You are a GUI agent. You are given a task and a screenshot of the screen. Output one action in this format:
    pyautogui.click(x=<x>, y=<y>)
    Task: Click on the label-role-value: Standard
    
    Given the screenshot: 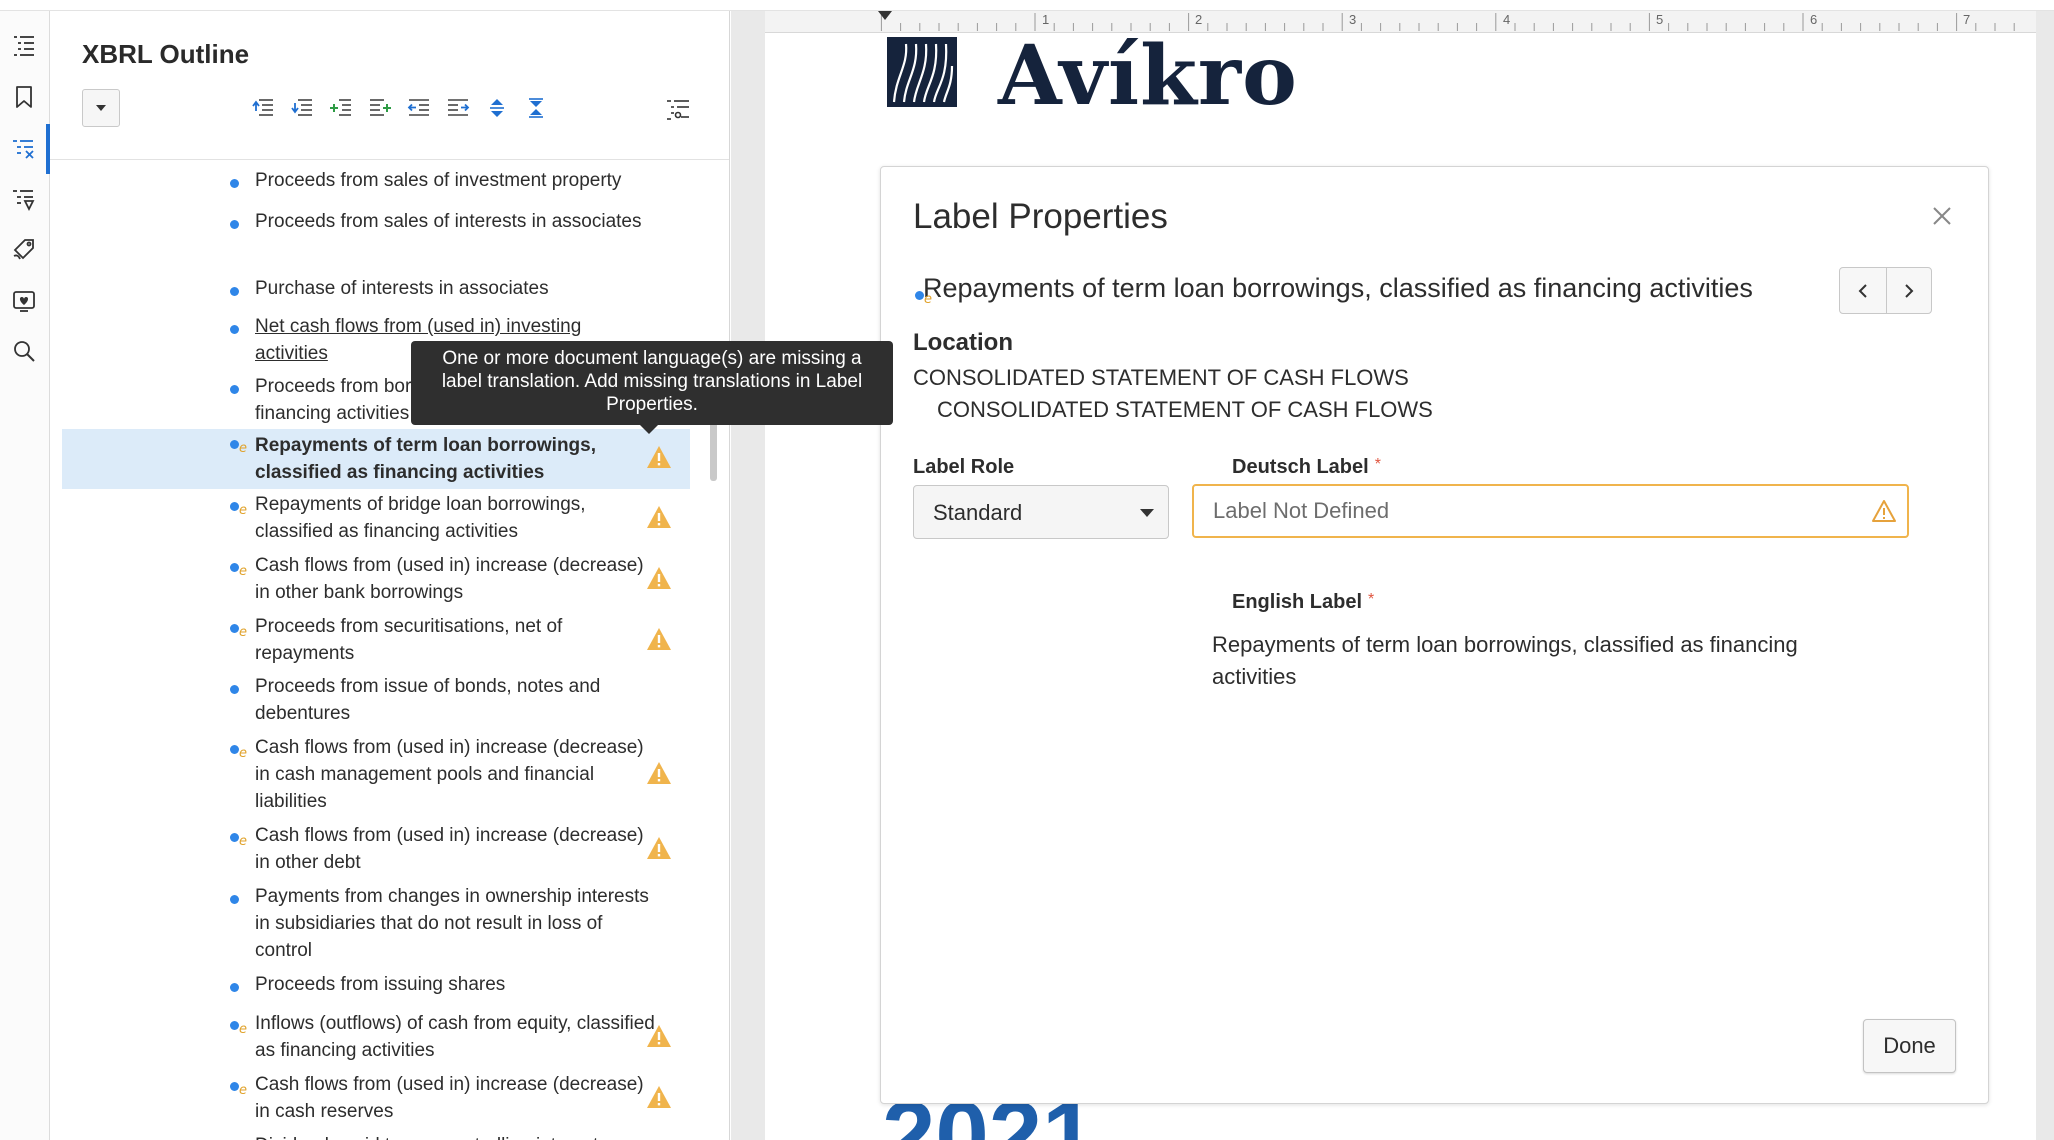 What is the action you would take?
    pyautogui.click(x=978, y=512)
    